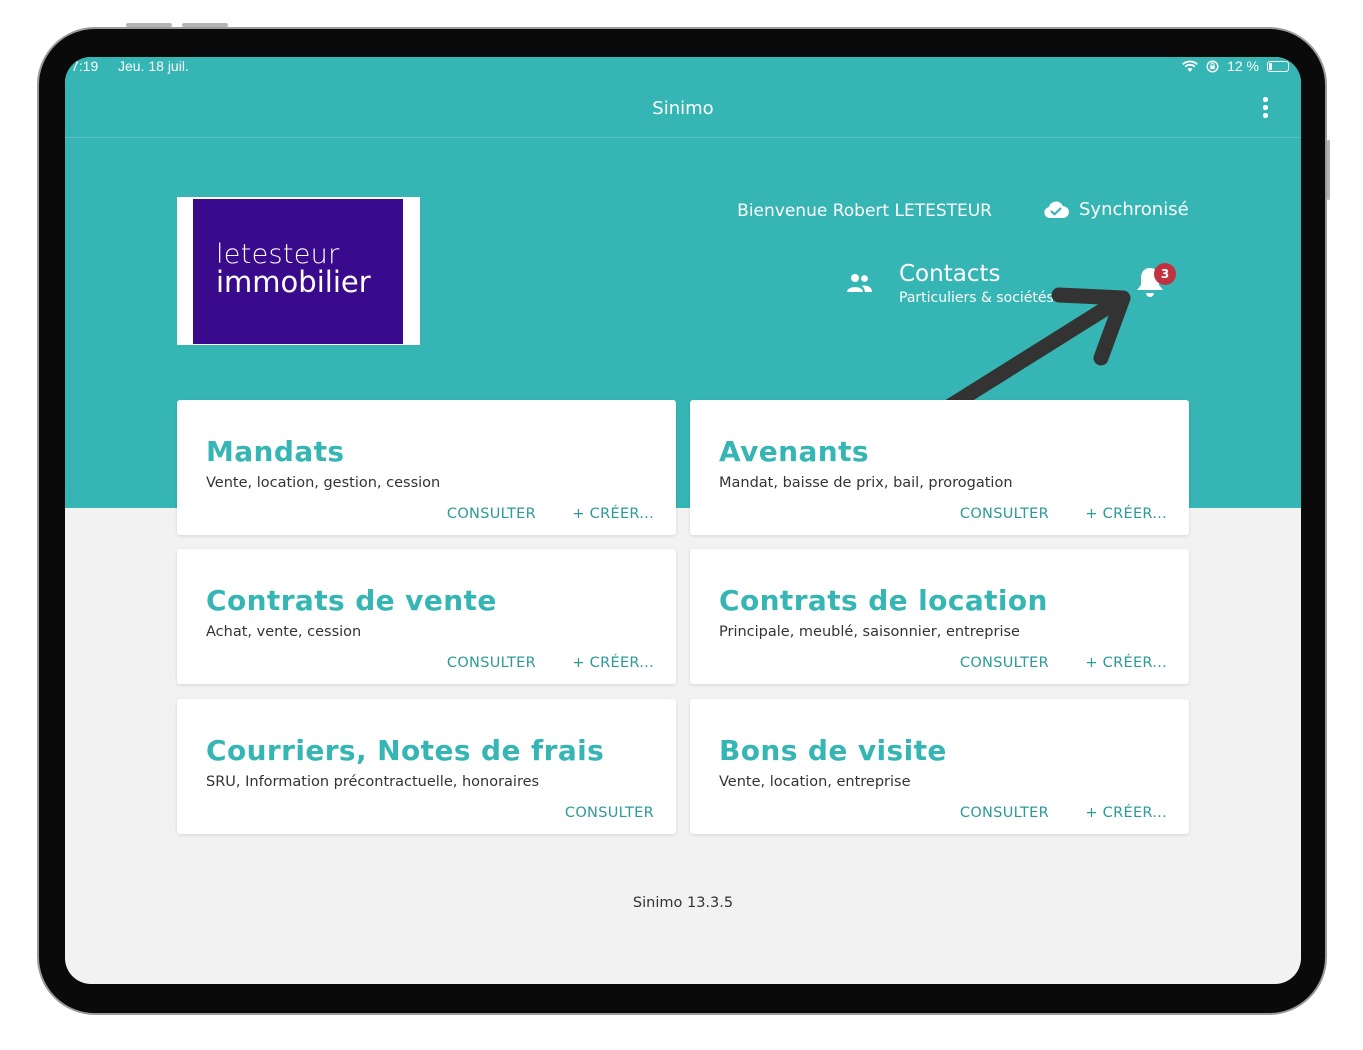 The height and width of the screenshot is (1050, 1363). I want to click on card-title: Contrats de vente, so click(351, 600).